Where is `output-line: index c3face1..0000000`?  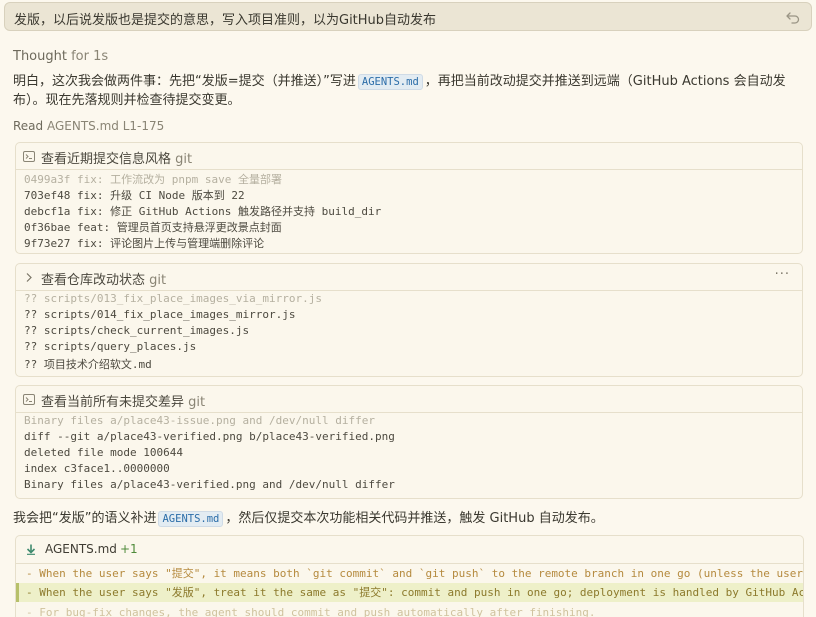 output-line: index c3face1..0000000 is located at coordinates (97, 468).